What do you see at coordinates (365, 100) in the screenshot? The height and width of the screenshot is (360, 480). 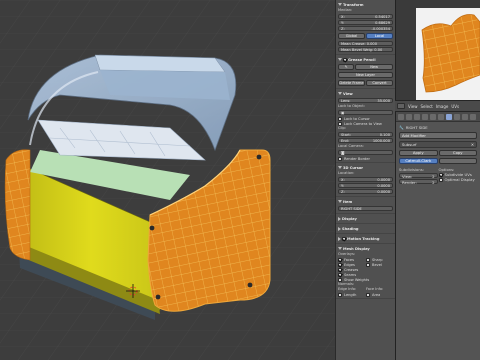 I see `lens-field: Lens: 35.000` at bounding box center [365, 100].